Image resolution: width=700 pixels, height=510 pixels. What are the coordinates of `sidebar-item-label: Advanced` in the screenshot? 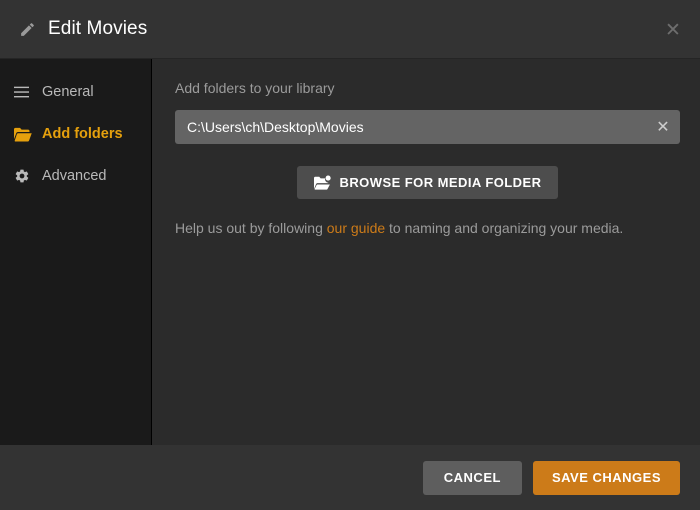 It's located at (74, 176).